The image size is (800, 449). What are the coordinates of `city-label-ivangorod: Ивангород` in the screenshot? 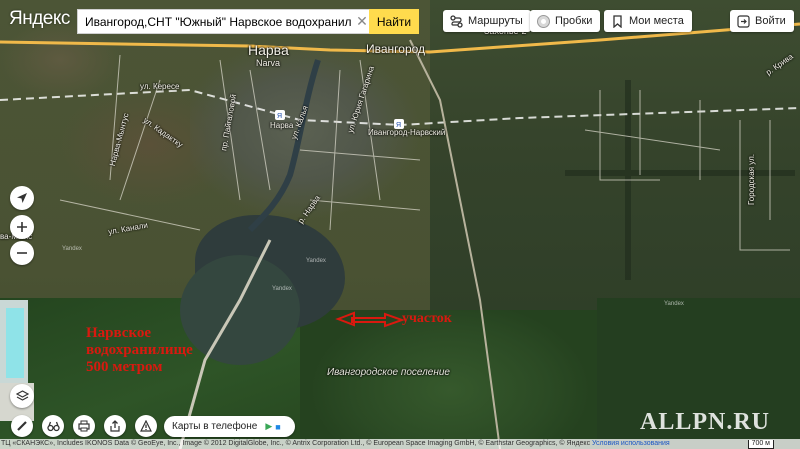 It's located at (396, 49).